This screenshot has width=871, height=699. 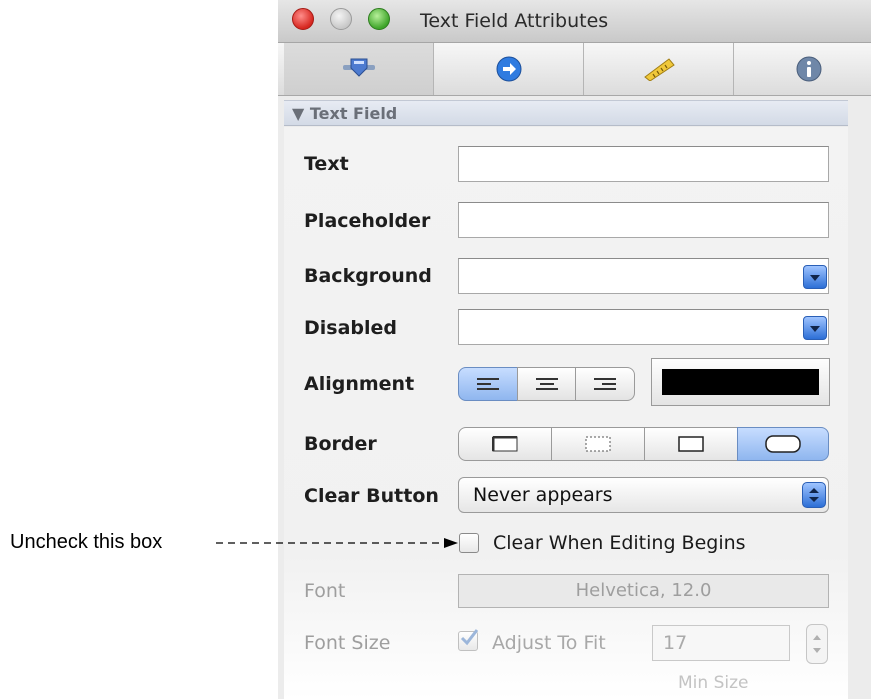 I want to click on tab-connections, so click(x=509, y=69).